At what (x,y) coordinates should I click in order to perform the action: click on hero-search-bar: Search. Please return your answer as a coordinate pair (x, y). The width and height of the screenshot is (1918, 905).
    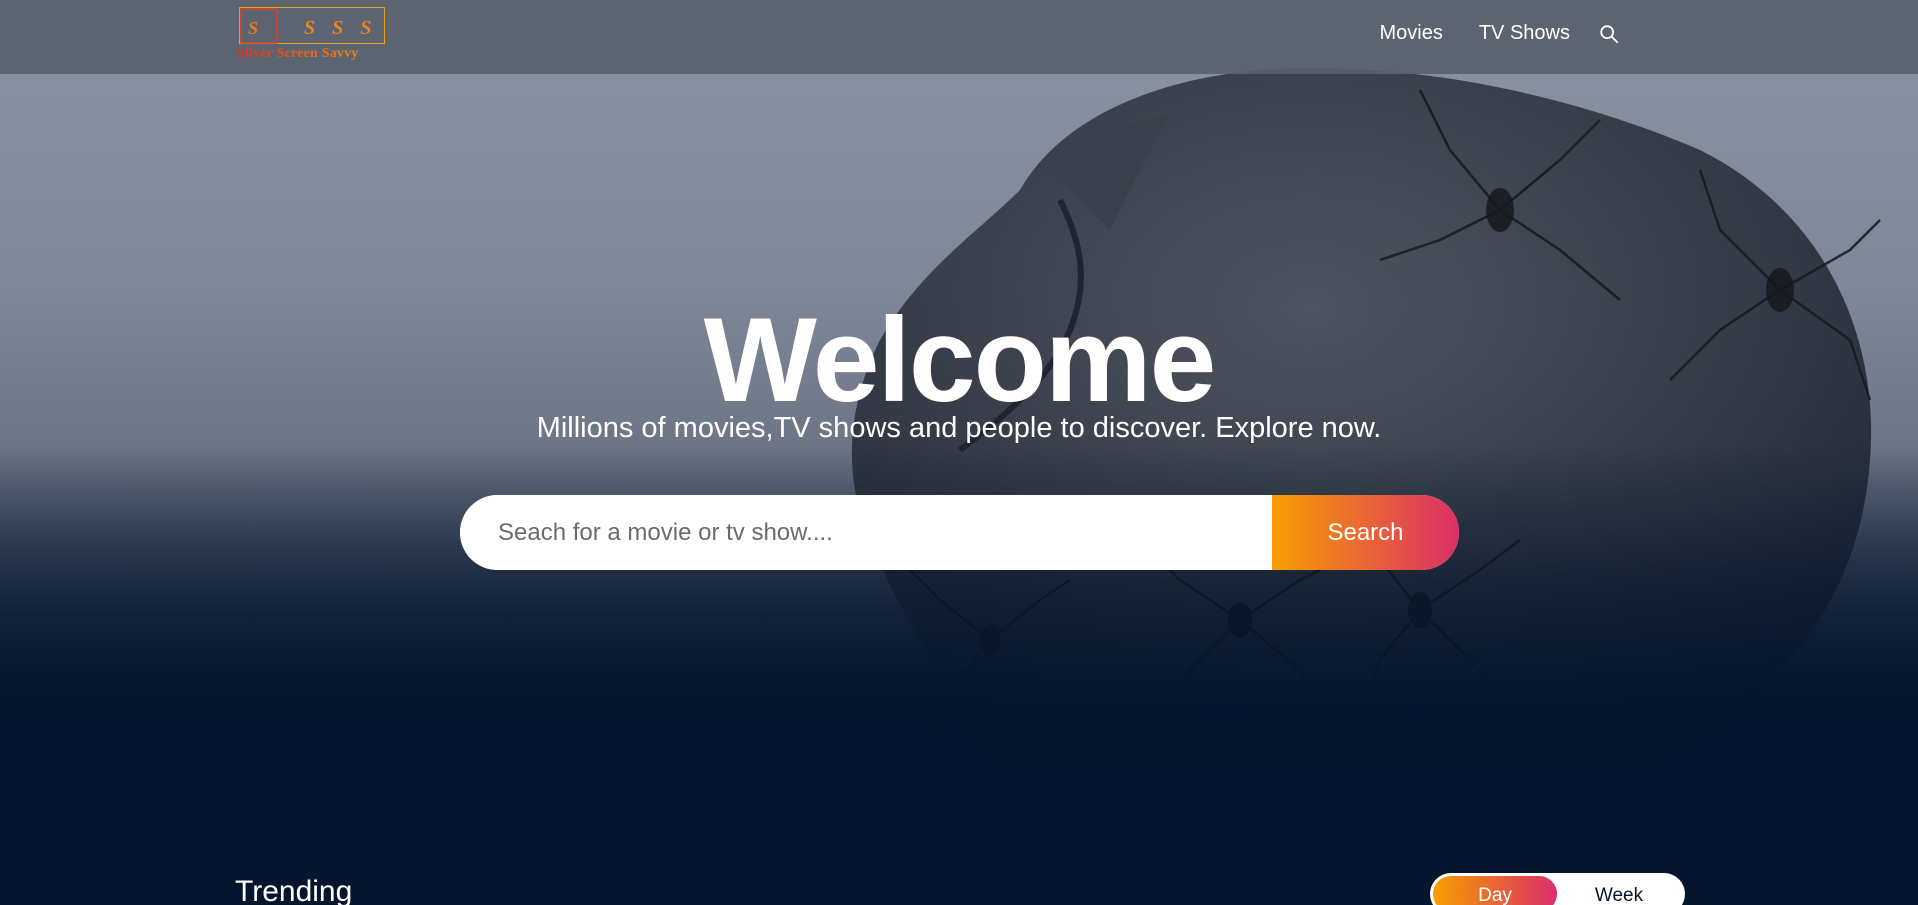
    Looking at the image, I should click on (959, 532).